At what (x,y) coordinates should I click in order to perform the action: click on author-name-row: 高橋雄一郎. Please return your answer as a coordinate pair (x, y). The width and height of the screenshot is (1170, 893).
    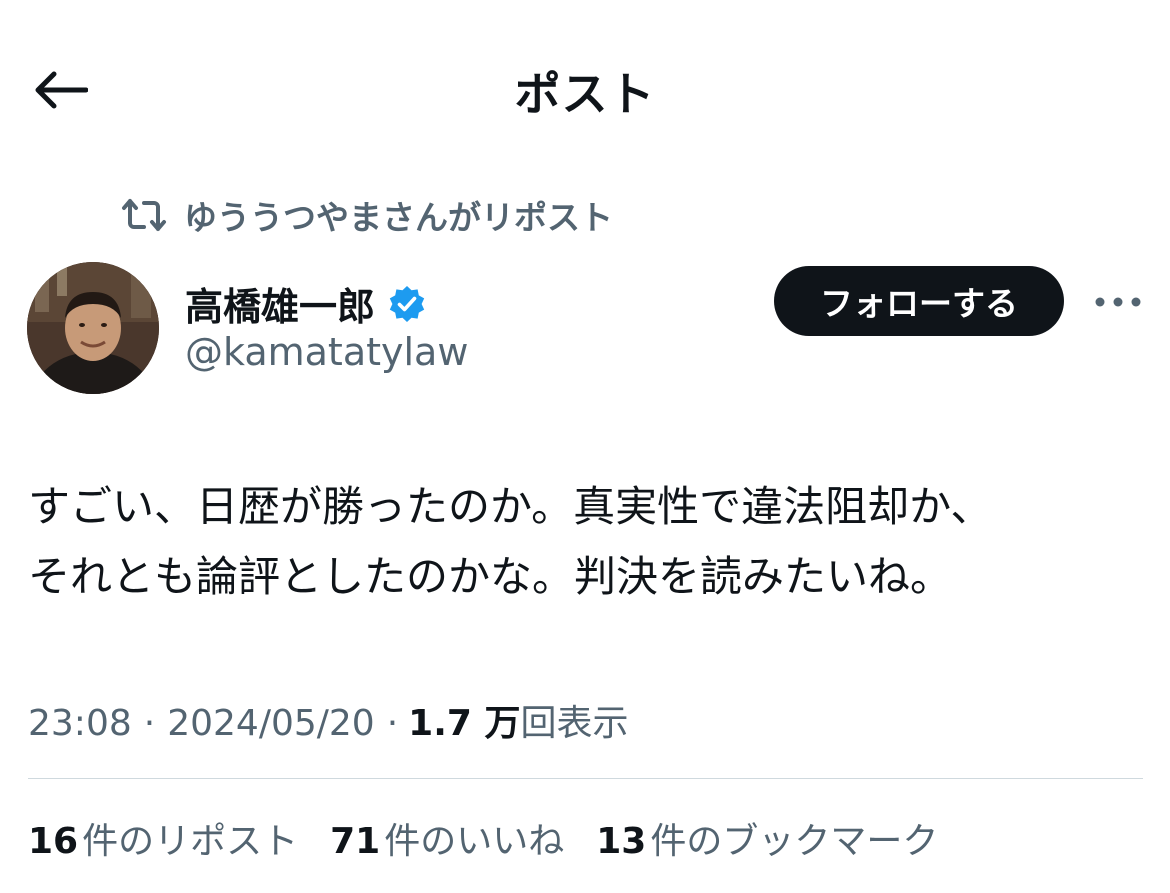
    Looking at the image, I should click on (306, 303).